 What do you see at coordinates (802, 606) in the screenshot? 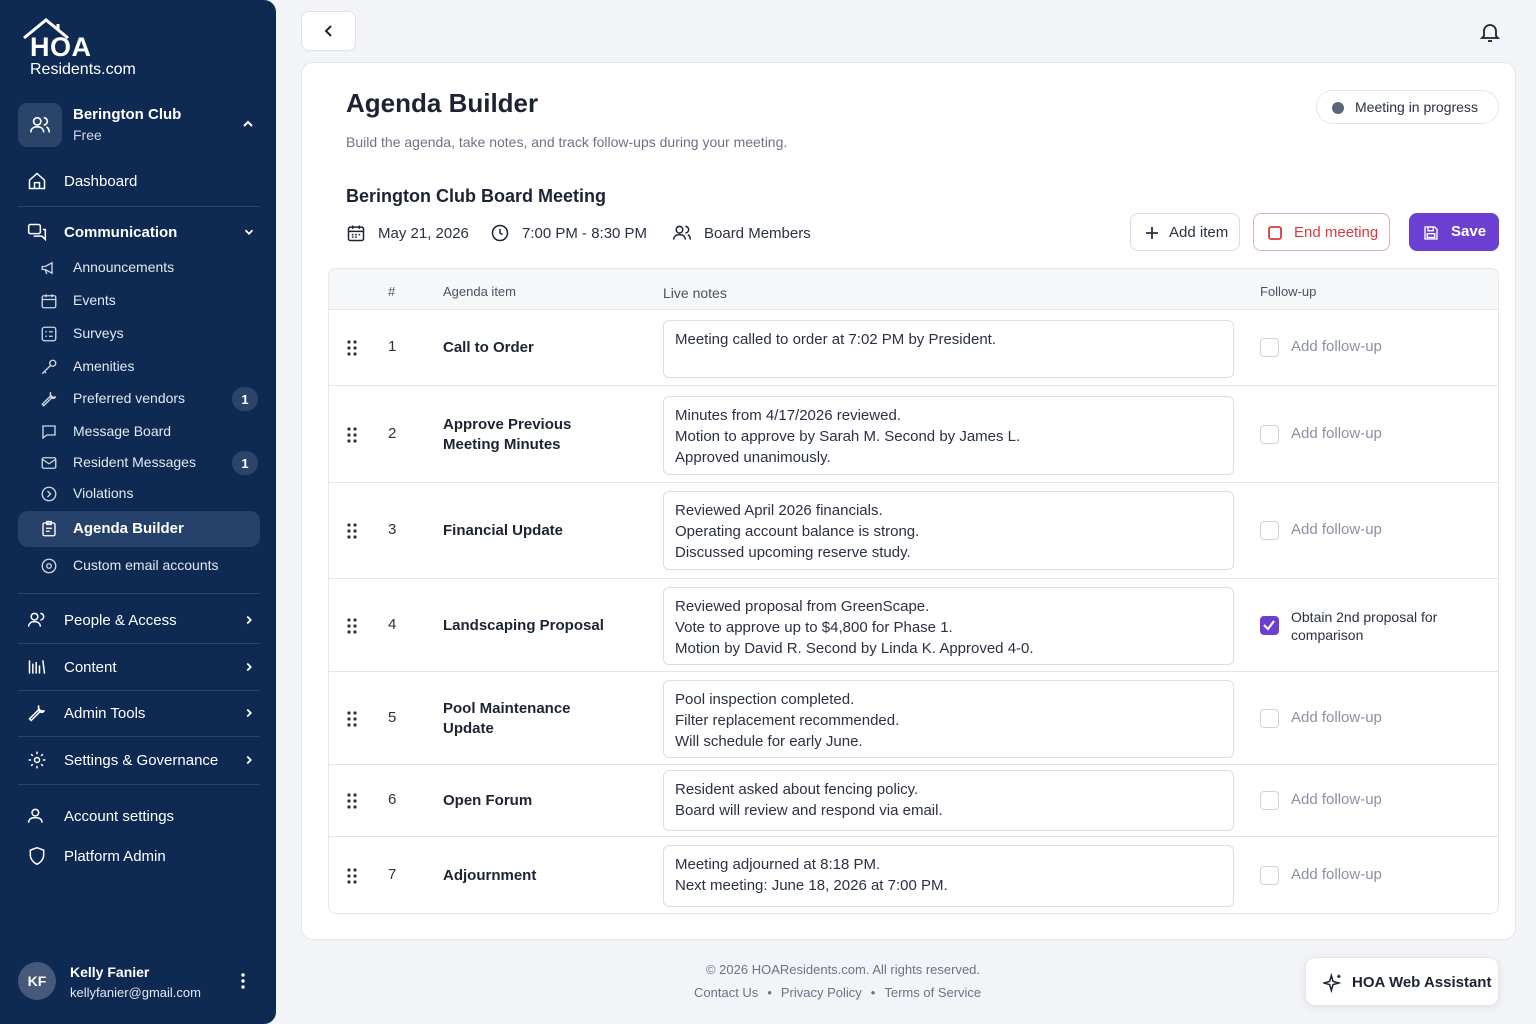
I see `note-line: Reviewed proposal from GreenScape.` at bounding box center [802, 606].